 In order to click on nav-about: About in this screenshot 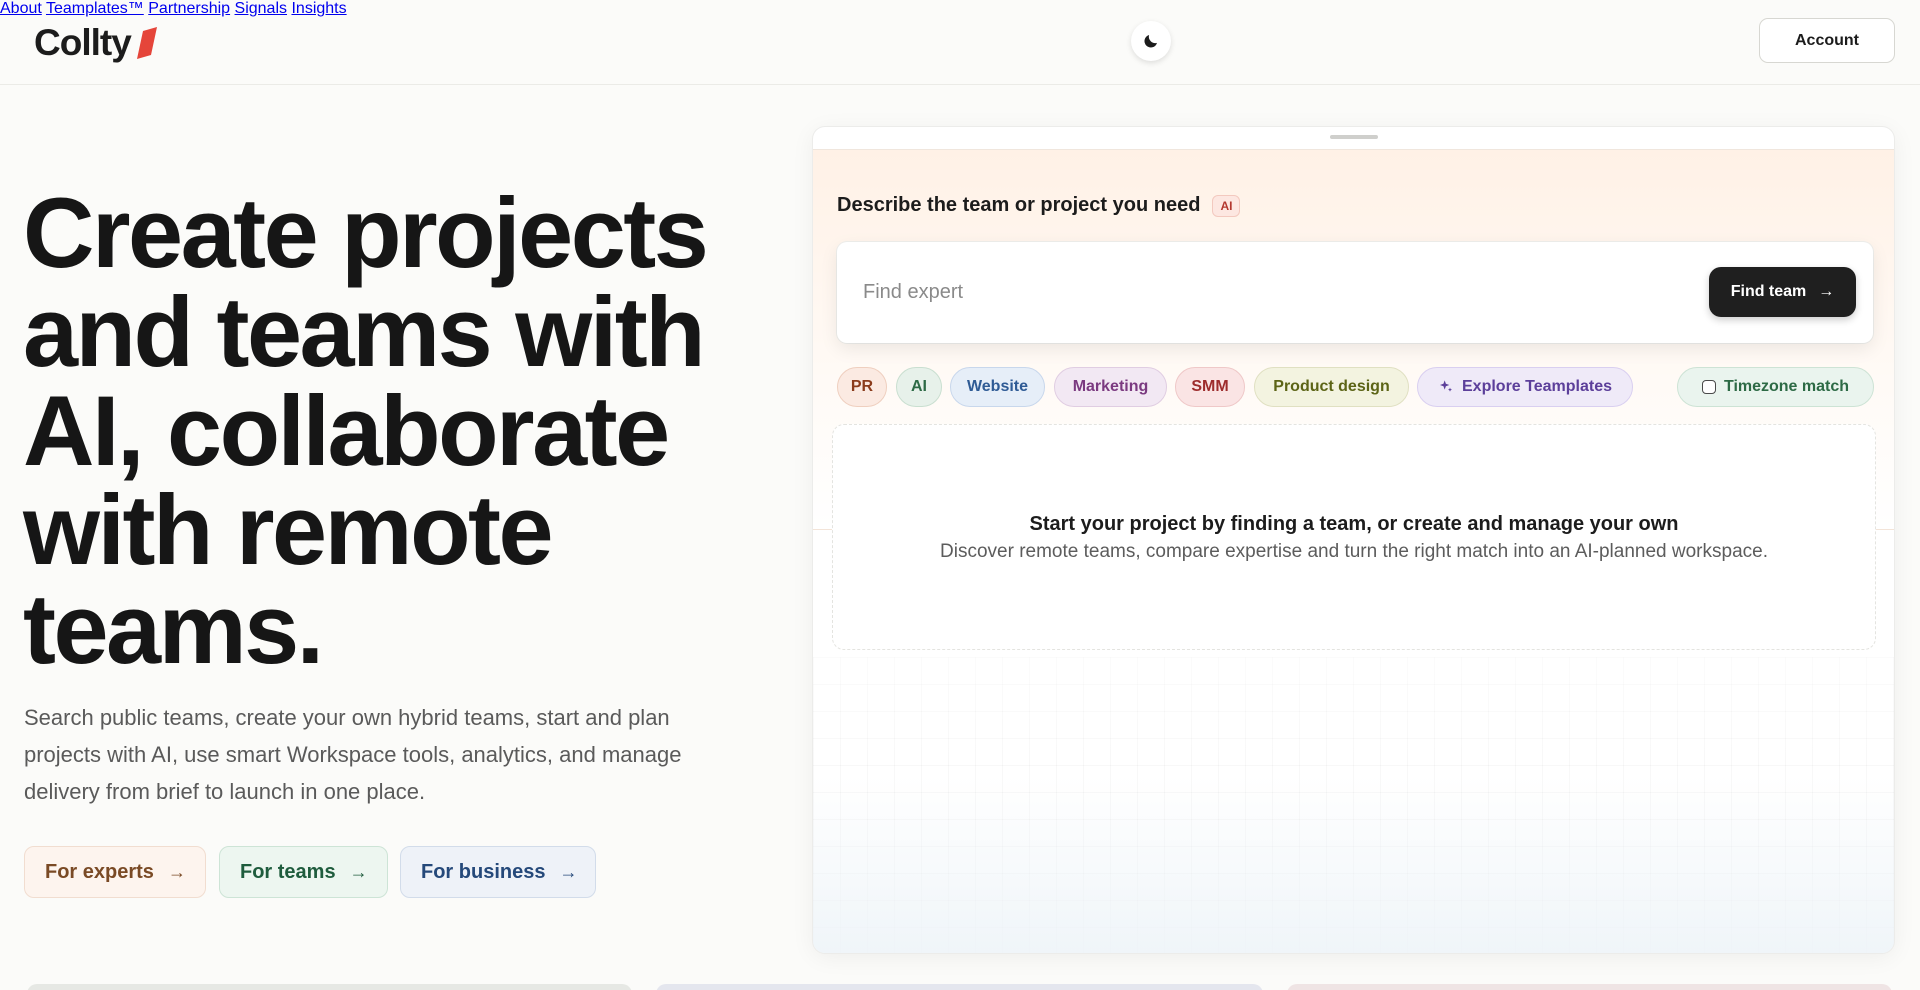, I will do `click(21, 8)`.